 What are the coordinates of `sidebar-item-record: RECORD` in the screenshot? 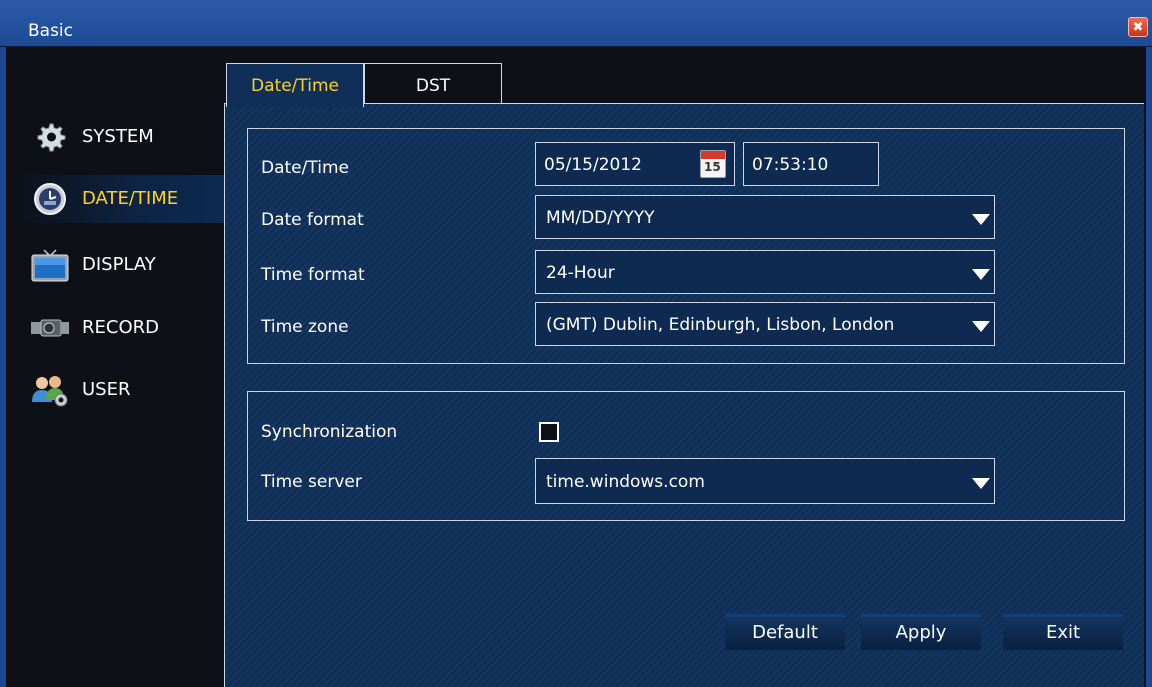 It's located at (118, 328).